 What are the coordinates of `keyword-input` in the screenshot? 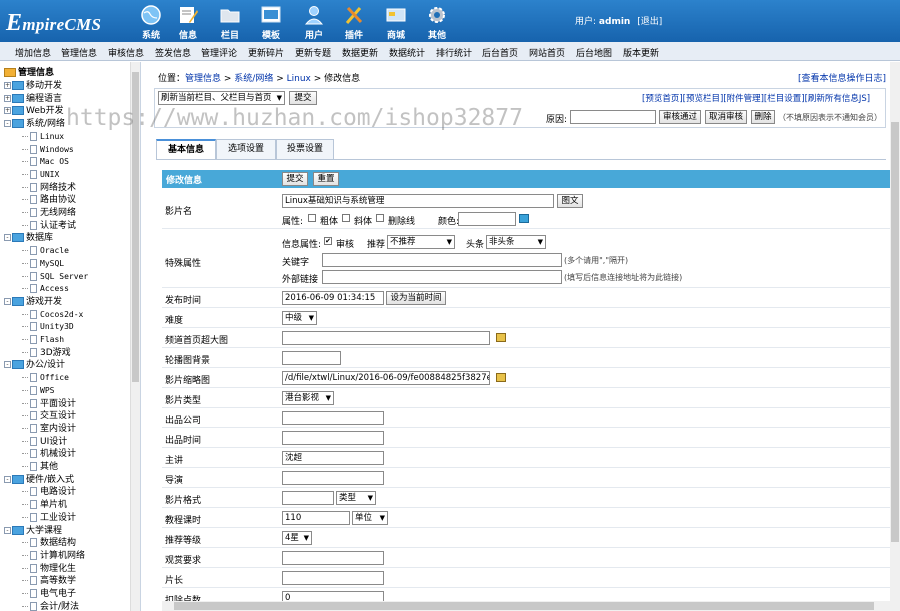 It's located at (442, 260).